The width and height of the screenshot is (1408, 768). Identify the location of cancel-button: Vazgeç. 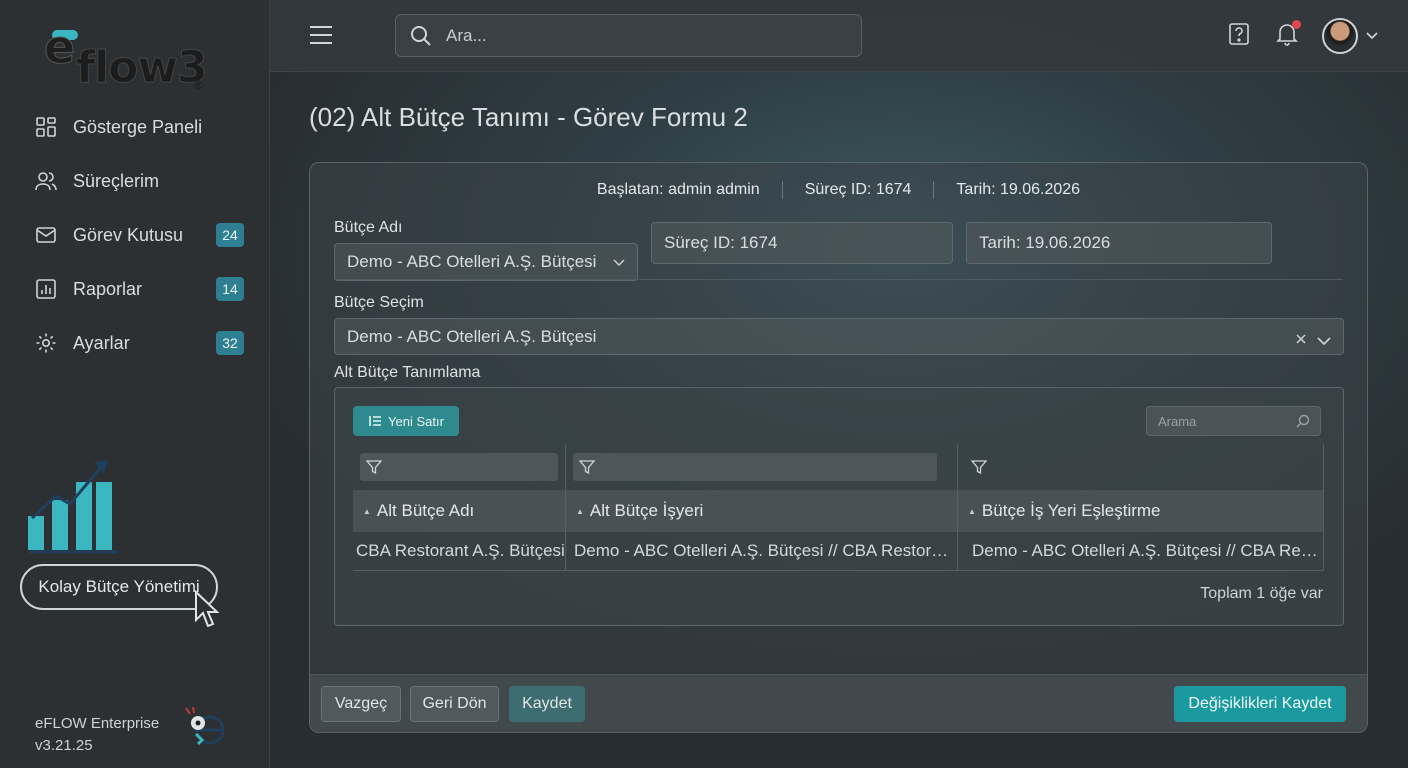
(361, 704).